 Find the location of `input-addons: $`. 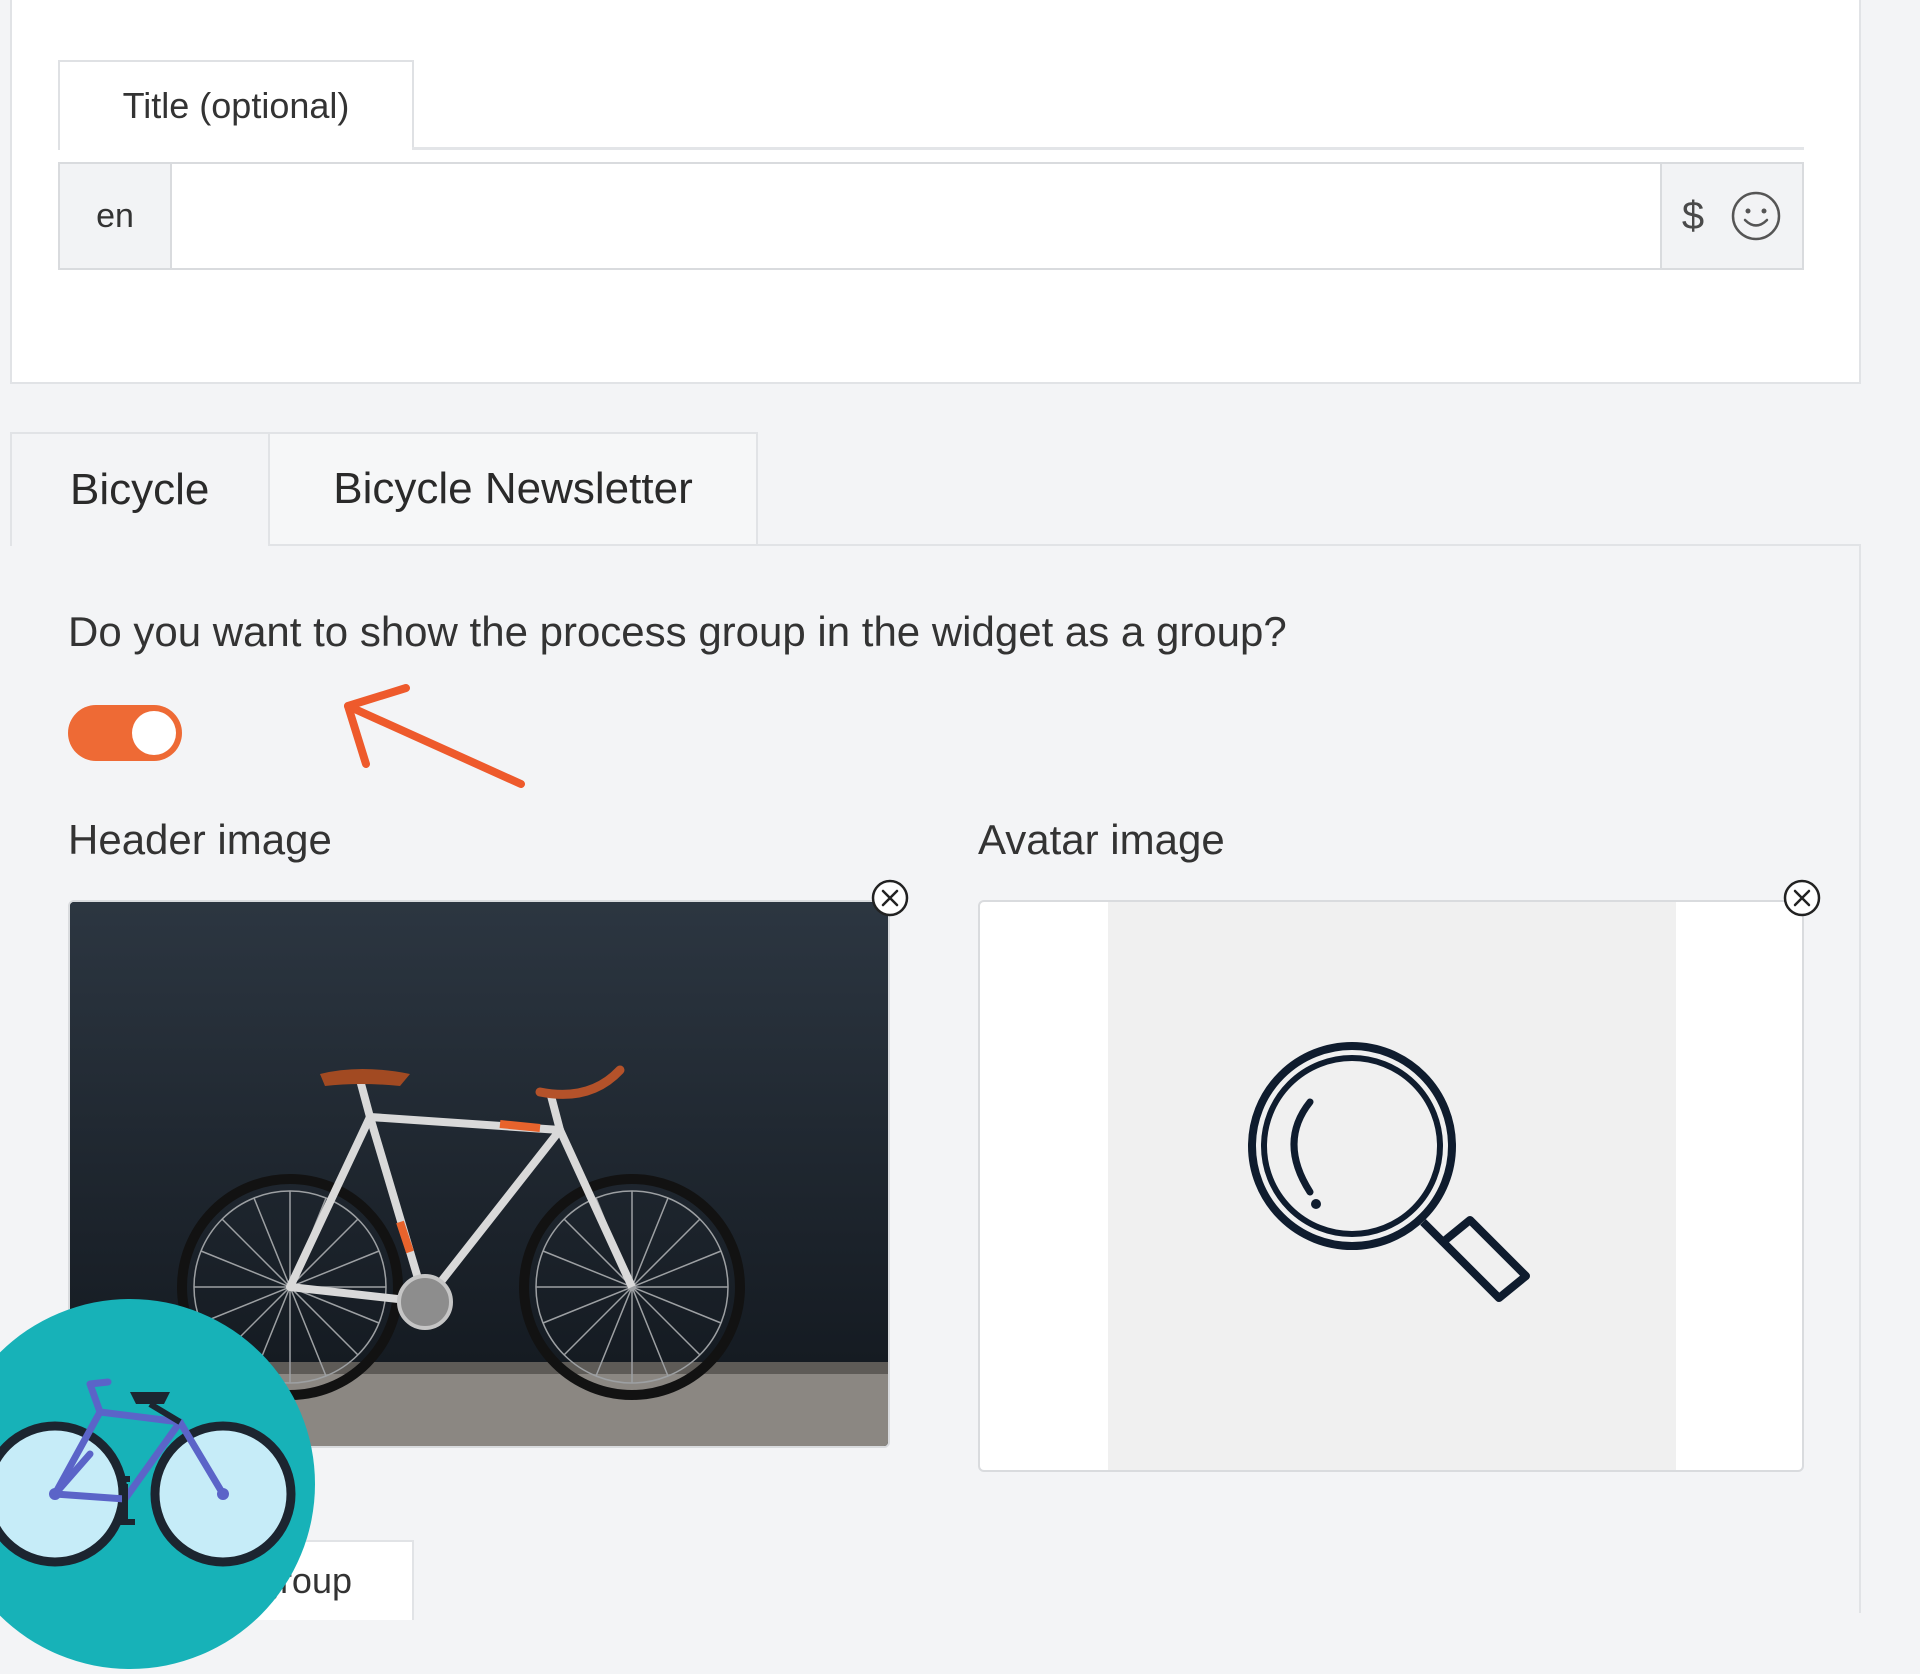

input-addons: $ is located at coordinates (1731, 216).